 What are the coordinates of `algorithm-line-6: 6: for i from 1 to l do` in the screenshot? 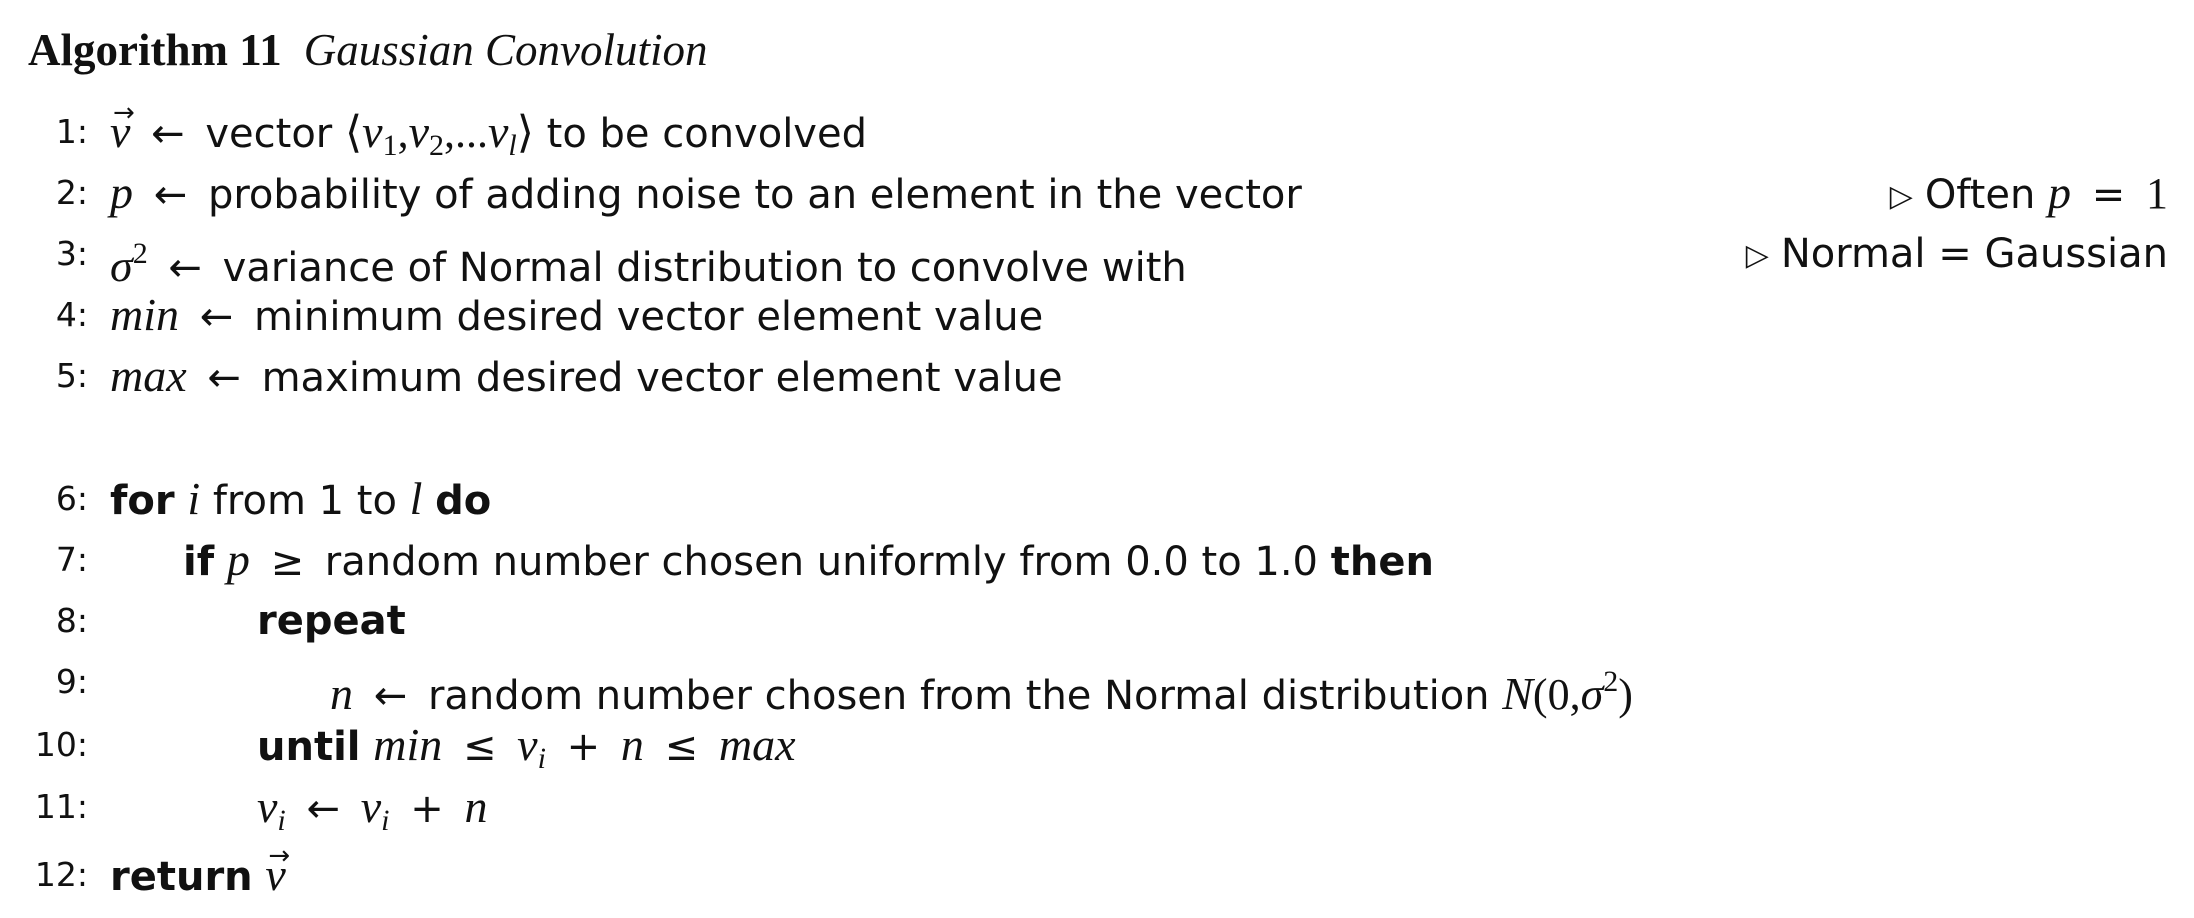 It's located at (1098, 499).